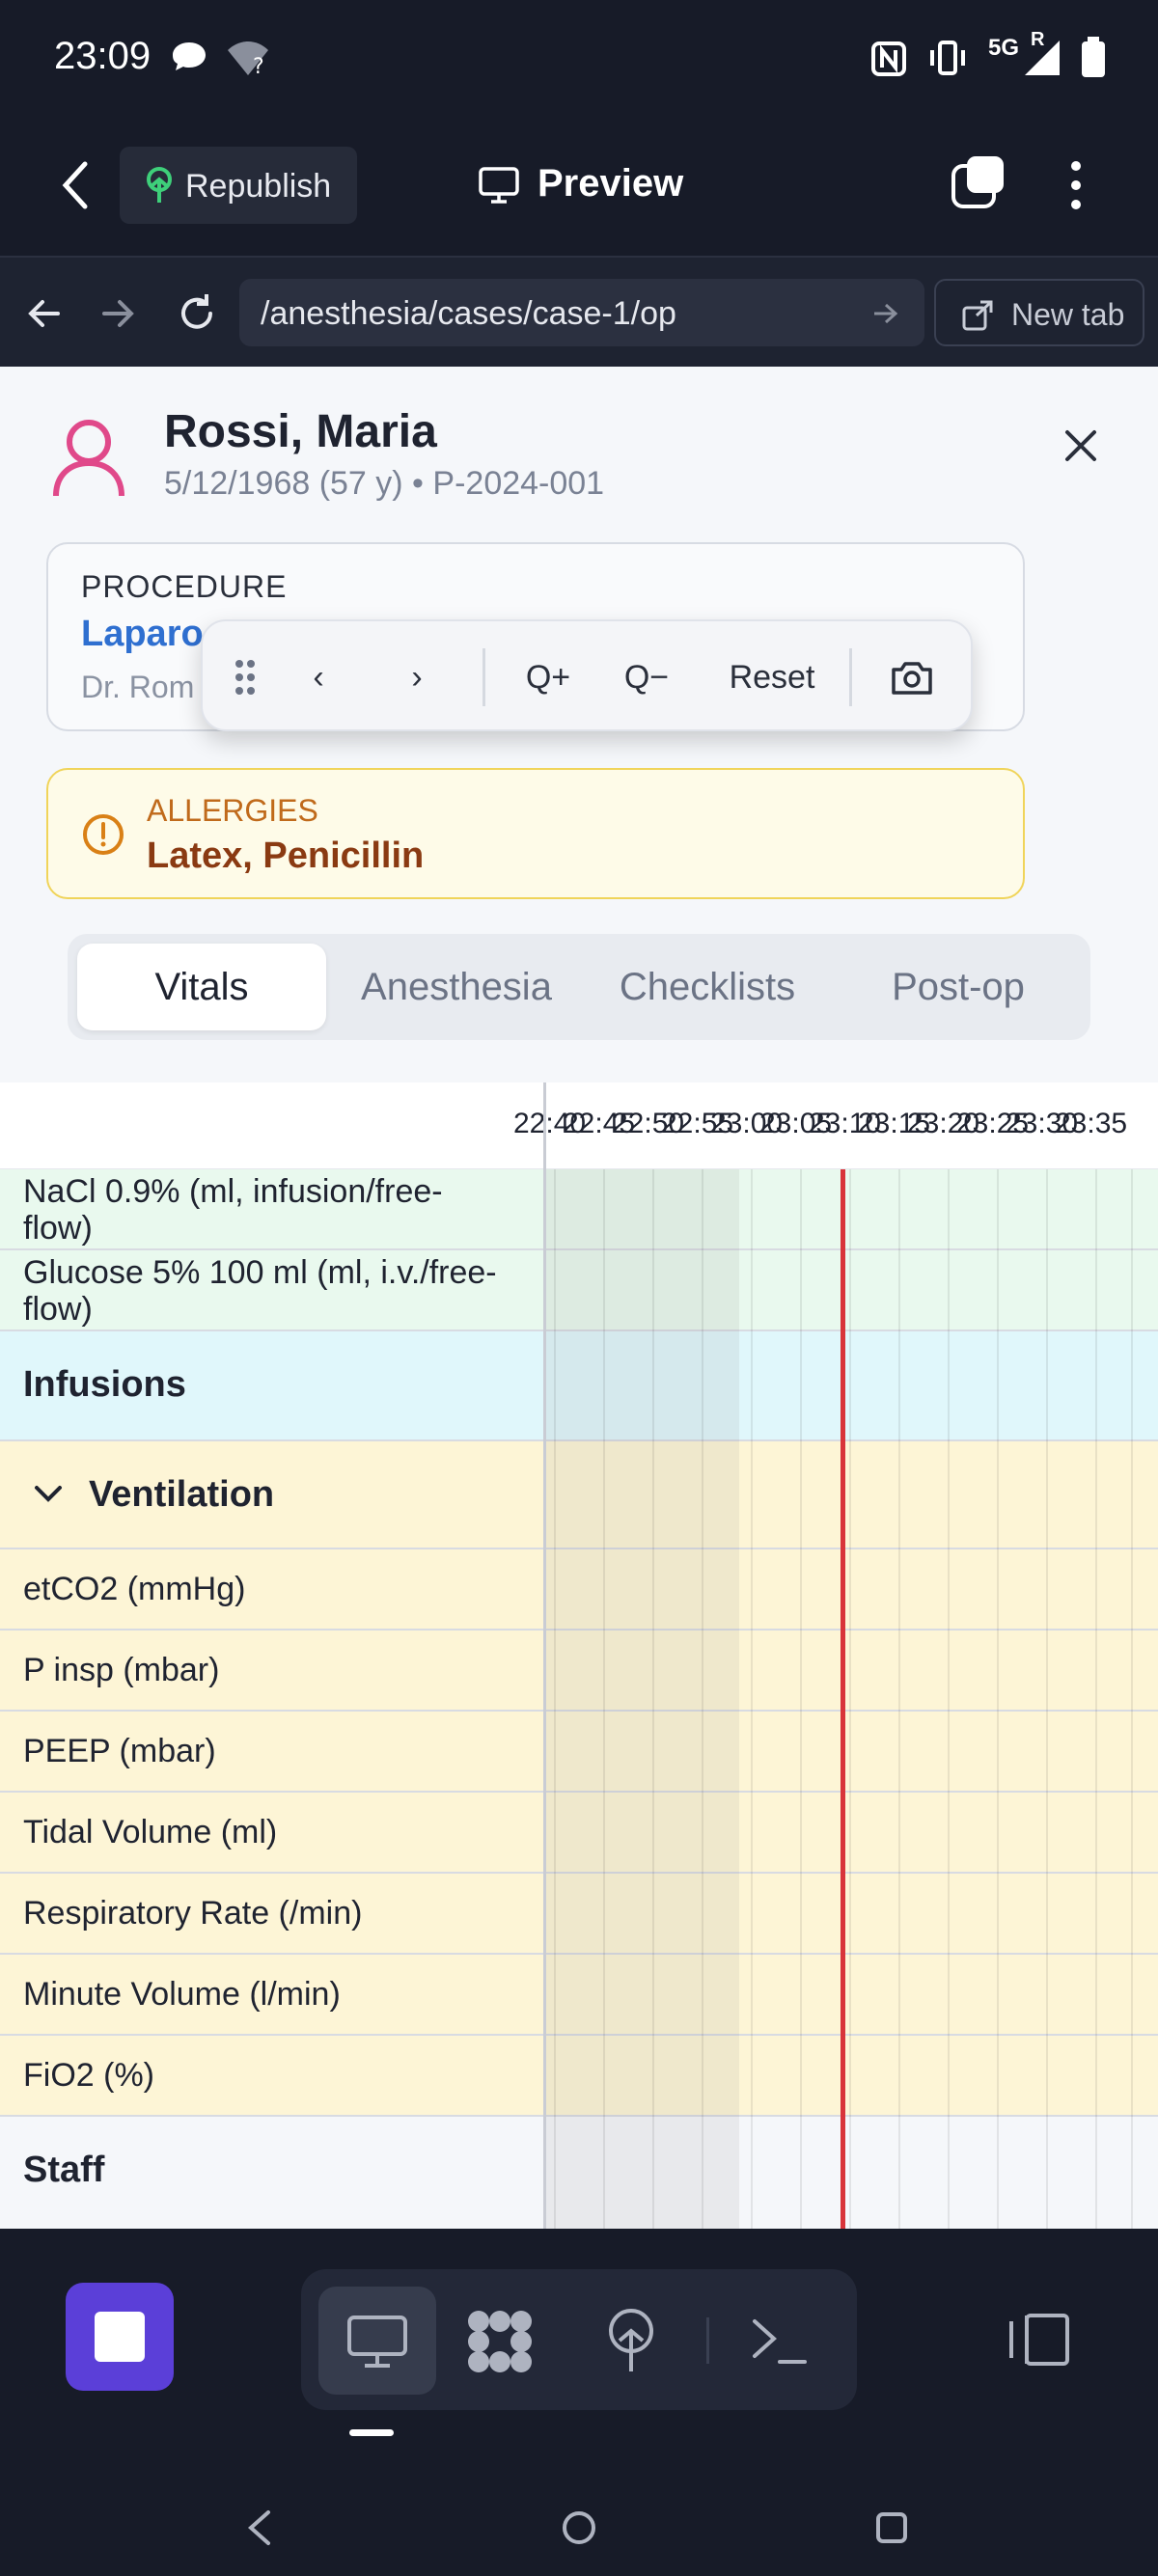 The width and height of the screenshot is (1158, 2576). Describe the element at coordinates (159, 185) in the screenshot. I see `republish-icon` at that location.